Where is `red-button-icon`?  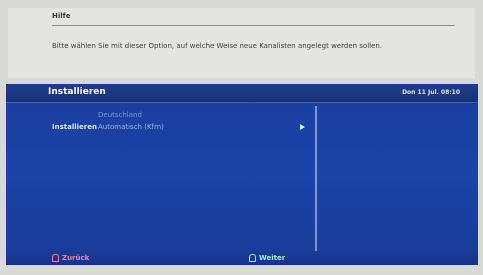 red-button-icon is located at coordinates (55, 258).